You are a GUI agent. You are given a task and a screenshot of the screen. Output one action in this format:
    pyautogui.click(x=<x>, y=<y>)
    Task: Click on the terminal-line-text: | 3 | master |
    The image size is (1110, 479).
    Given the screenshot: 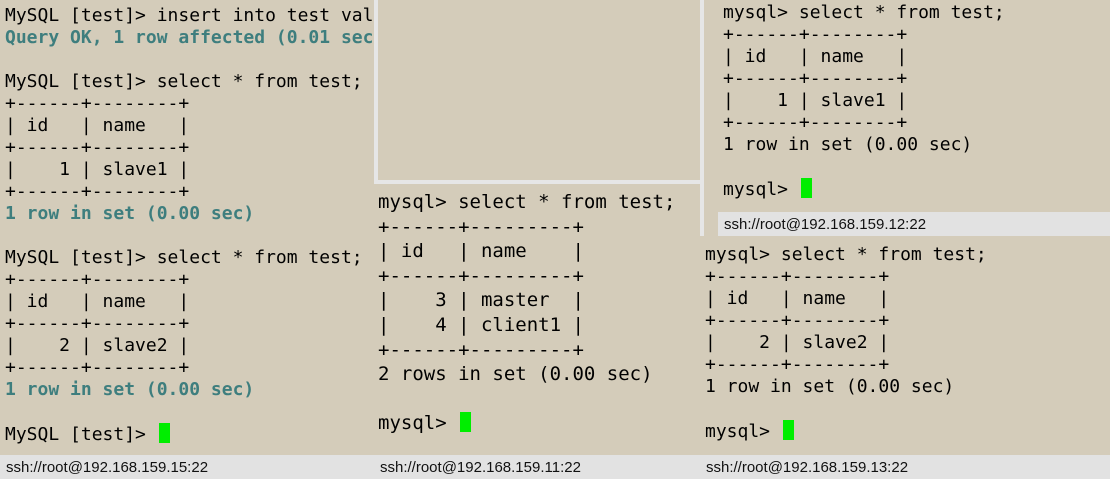 What is the action you would take?
    pyautogui.click(x=481, y=300)
    